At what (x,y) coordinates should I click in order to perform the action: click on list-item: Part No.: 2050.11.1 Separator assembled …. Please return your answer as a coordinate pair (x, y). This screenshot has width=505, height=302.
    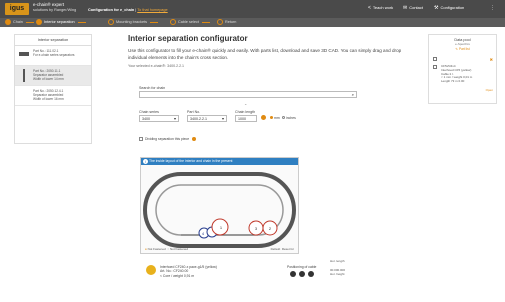
    Looking at the image, I should click on (53, 76).